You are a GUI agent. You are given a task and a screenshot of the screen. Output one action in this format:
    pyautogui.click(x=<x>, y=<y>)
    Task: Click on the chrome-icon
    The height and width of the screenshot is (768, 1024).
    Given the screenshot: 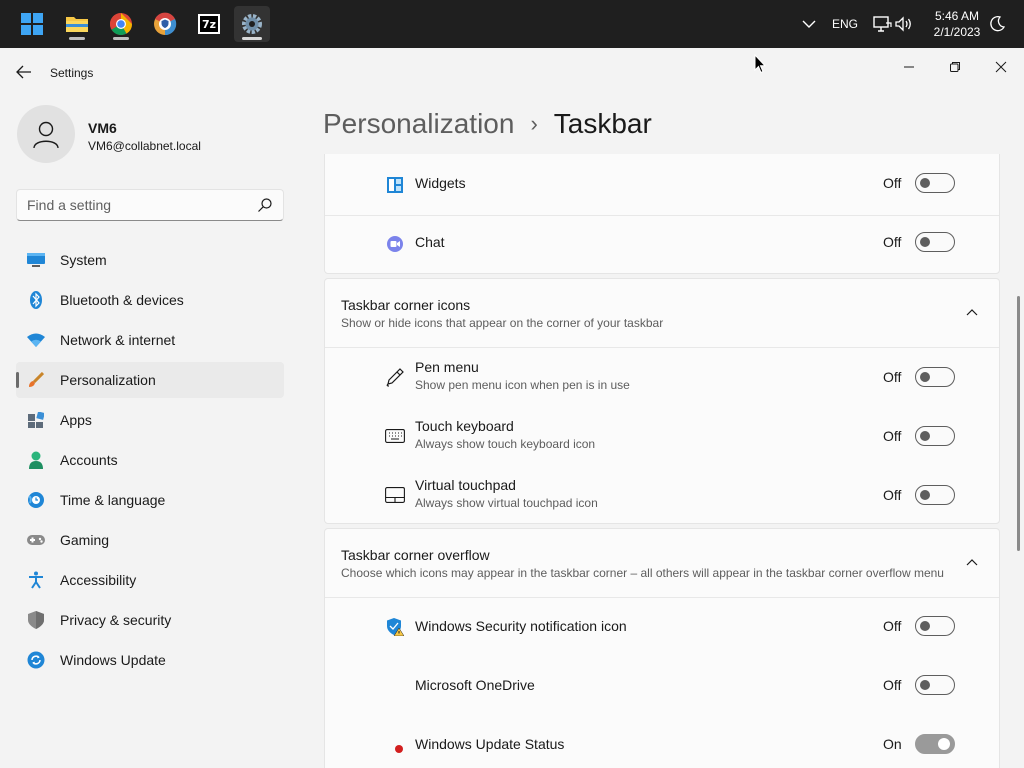 What is the action you would take?
    pyautogui.click(x=121, y=24)
    